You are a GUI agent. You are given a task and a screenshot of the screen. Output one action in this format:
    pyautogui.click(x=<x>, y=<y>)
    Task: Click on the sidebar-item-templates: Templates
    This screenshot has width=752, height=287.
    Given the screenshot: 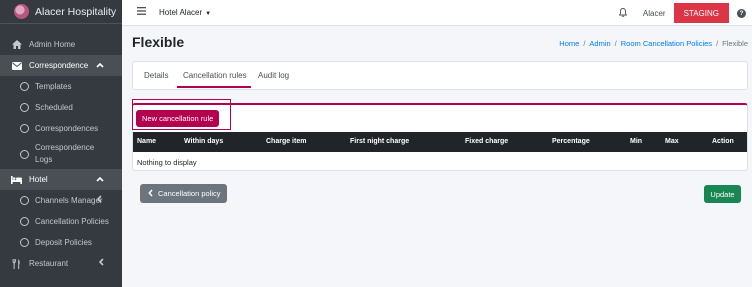 What is the action you would take?
    pyautogui.click(x=61, y=86)
    